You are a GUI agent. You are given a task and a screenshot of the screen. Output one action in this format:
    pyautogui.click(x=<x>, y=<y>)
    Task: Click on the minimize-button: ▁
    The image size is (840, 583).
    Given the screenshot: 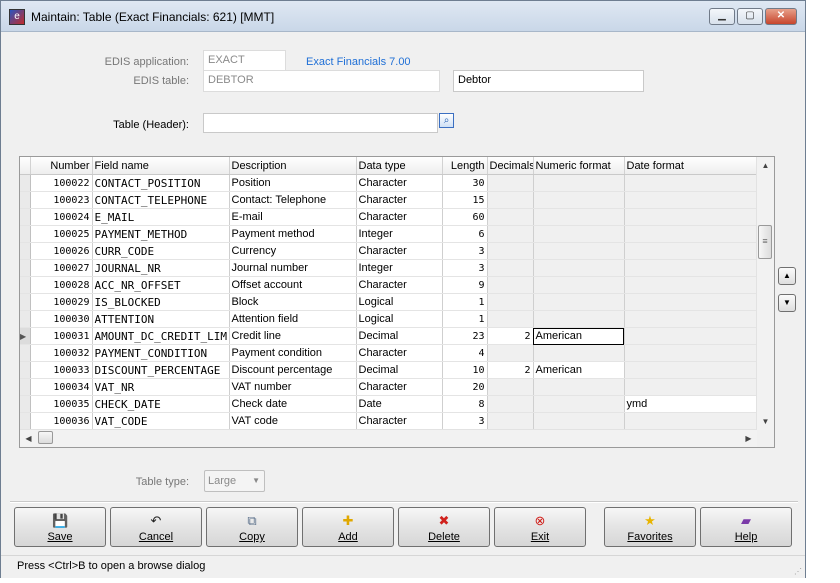 What is the action you would take?
    pyautogui.click(x=722, y=16)
    